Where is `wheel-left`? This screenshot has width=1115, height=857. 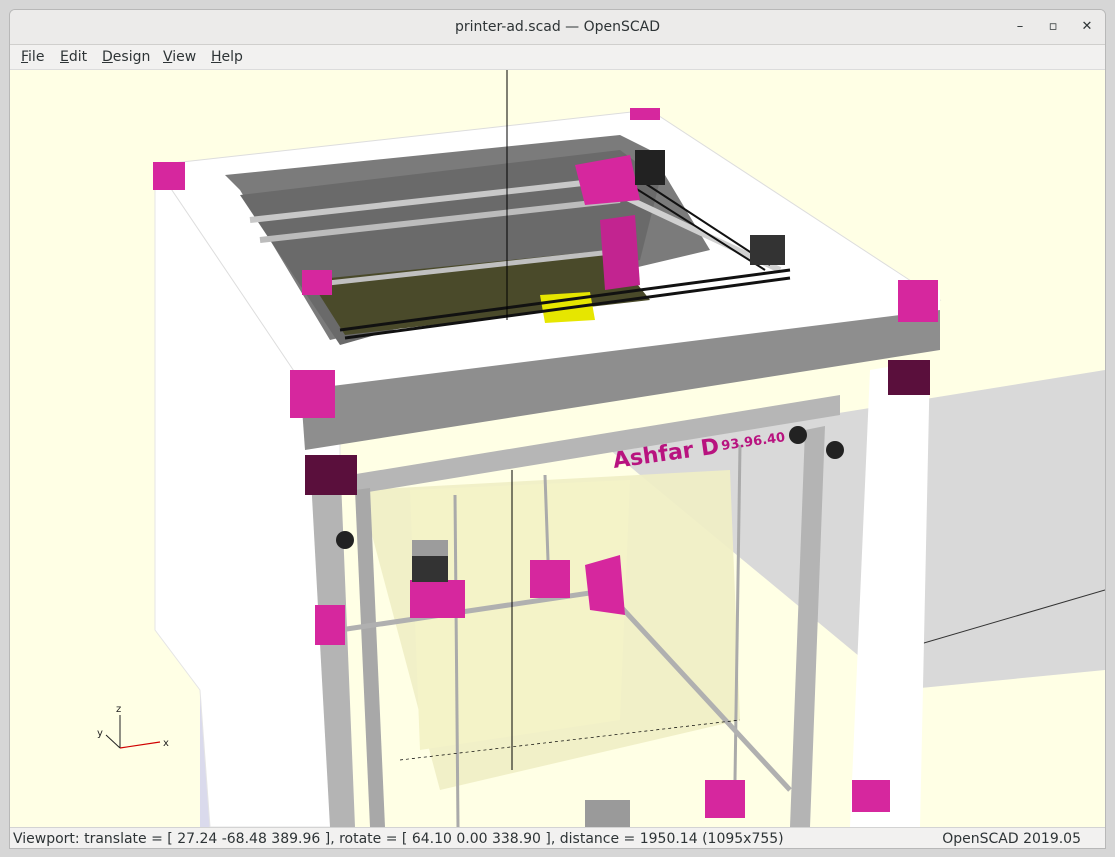
wheel-left is located at coordinates (345, 540).